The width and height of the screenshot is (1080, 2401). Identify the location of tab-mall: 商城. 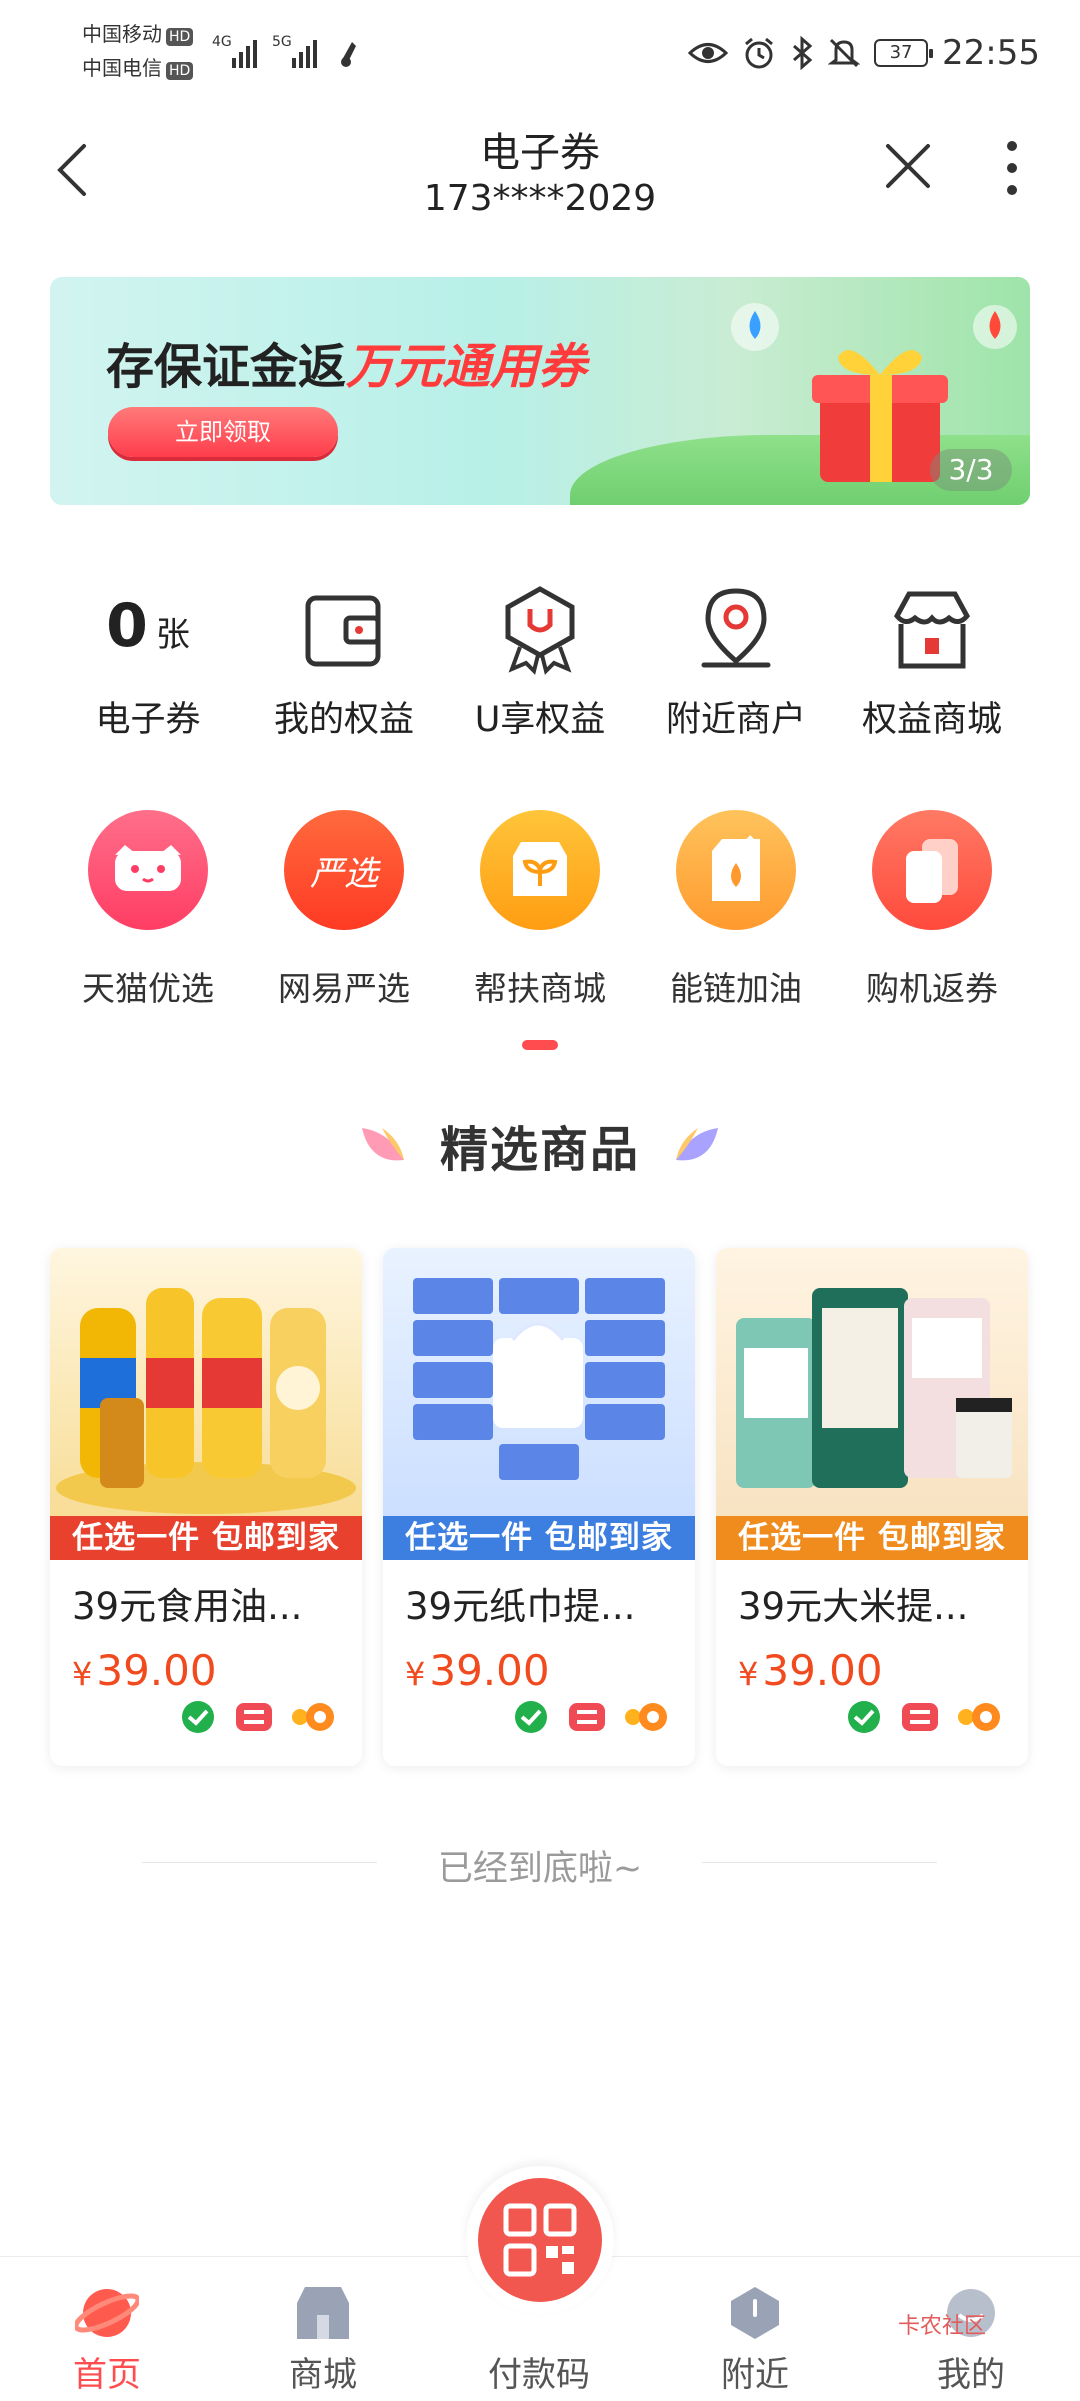
(323, 2329).